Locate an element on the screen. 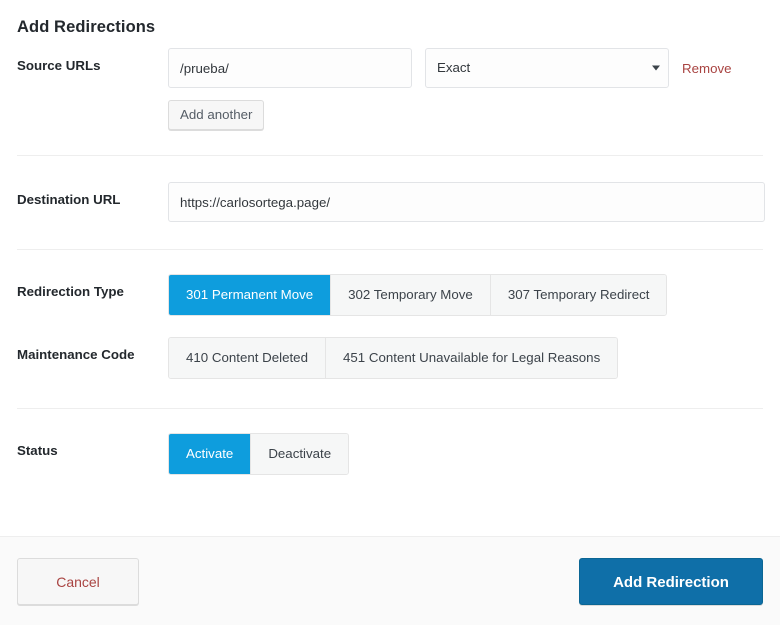  status-group: Activate Deactivate is located at coordinates (259, 454).